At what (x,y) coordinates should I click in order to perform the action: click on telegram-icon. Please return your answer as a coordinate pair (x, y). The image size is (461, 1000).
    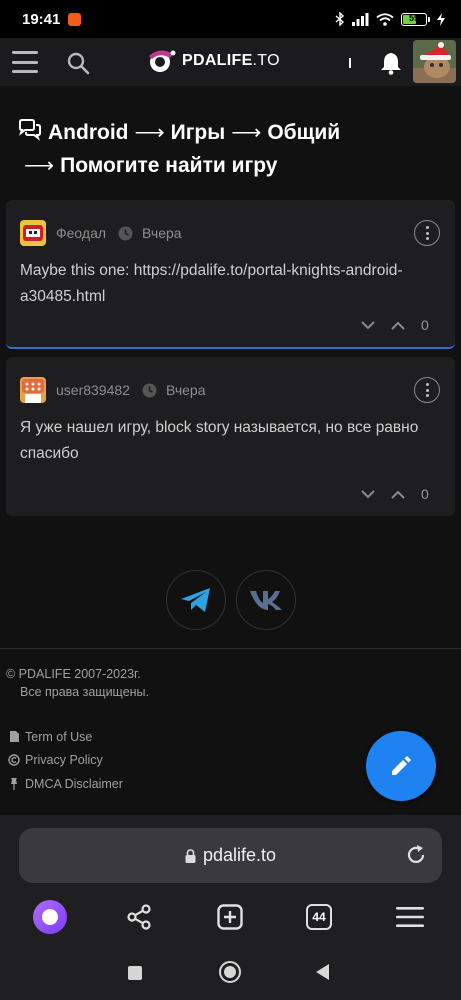
    Looking at the image, I should click on (195, 600).